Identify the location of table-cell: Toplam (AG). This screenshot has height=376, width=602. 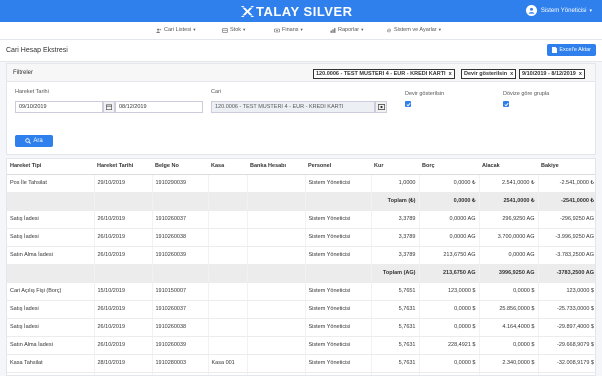
(394, 273).